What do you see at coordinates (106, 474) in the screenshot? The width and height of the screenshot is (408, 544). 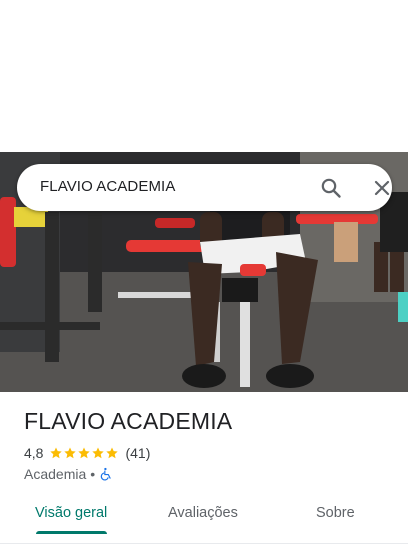 I see `wheelchair-accessible-icon` at bounding box center [106, 474].